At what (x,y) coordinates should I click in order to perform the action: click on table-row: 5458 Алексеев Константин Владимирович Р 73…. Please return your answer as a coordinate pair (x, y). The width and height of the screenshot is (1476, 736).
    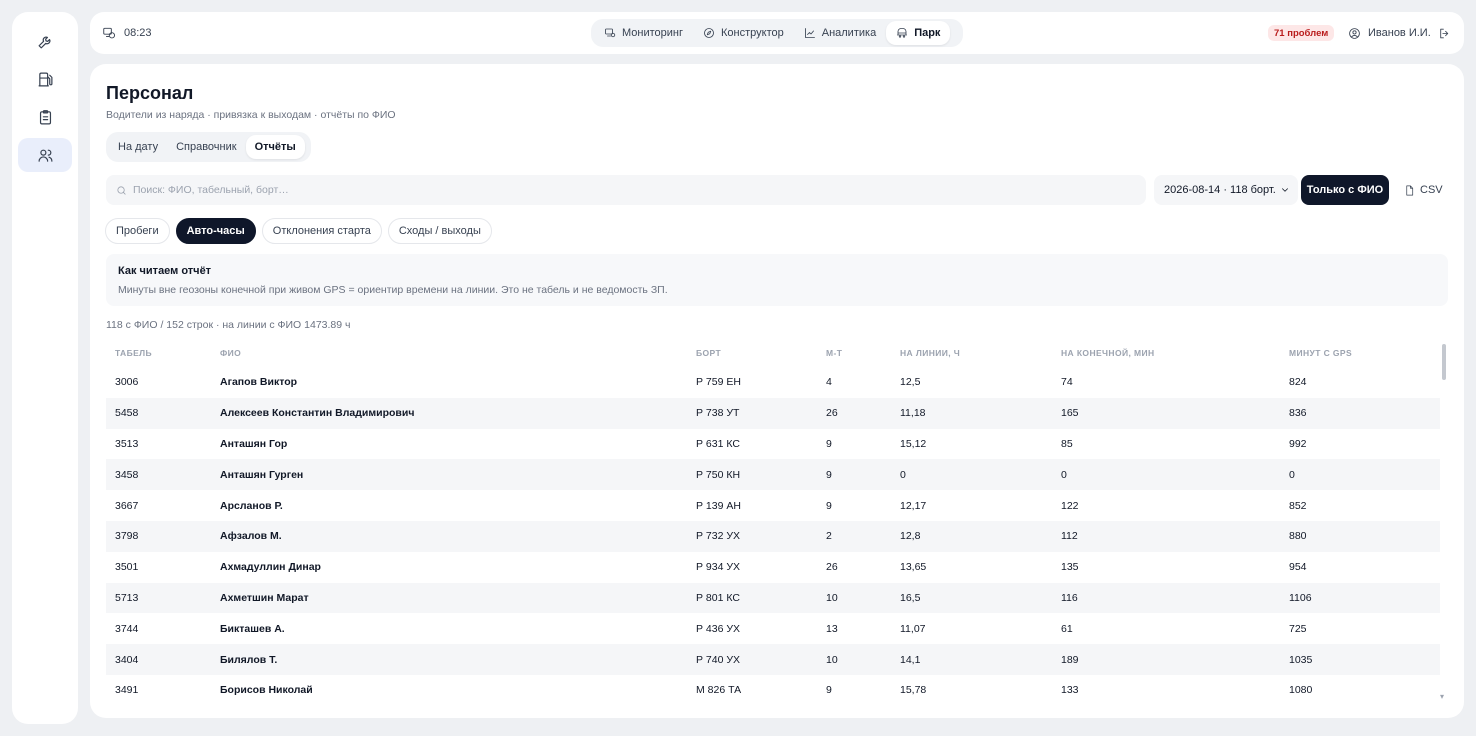
    Looking at the image, I should click on (773, 413).